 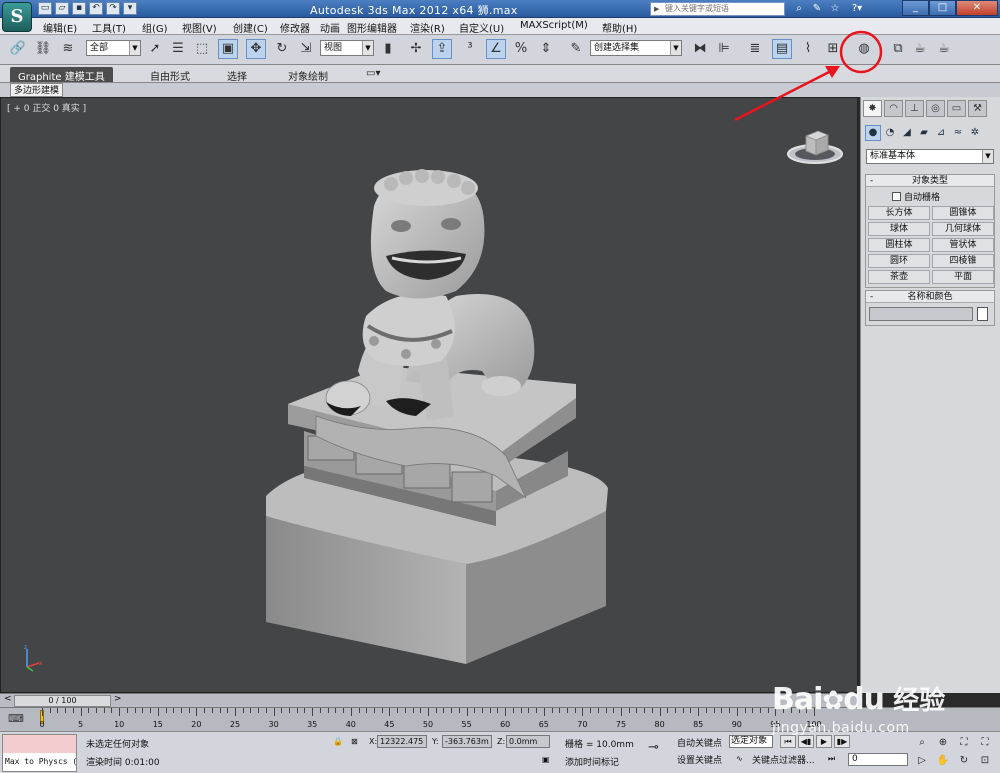 I want to click on material-editor-icon: ◍, so click(x=864, y=49).